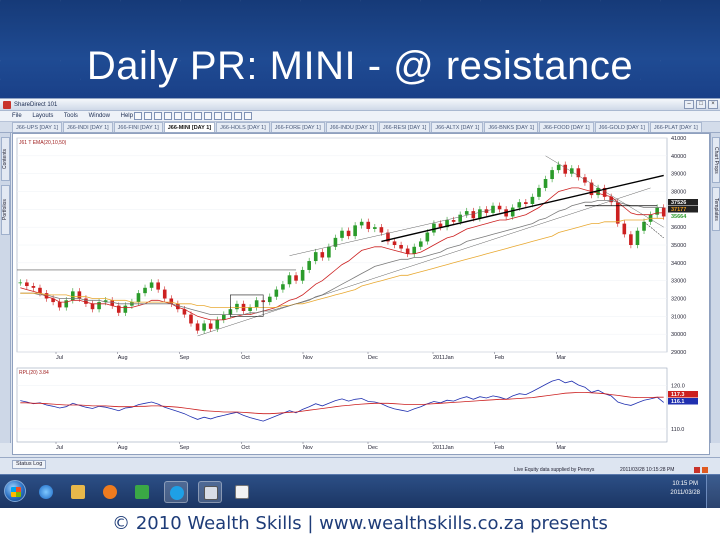 This screenshot has height=540, width=720. I want to click on y-tick-label: 31000, so click(678, 317).